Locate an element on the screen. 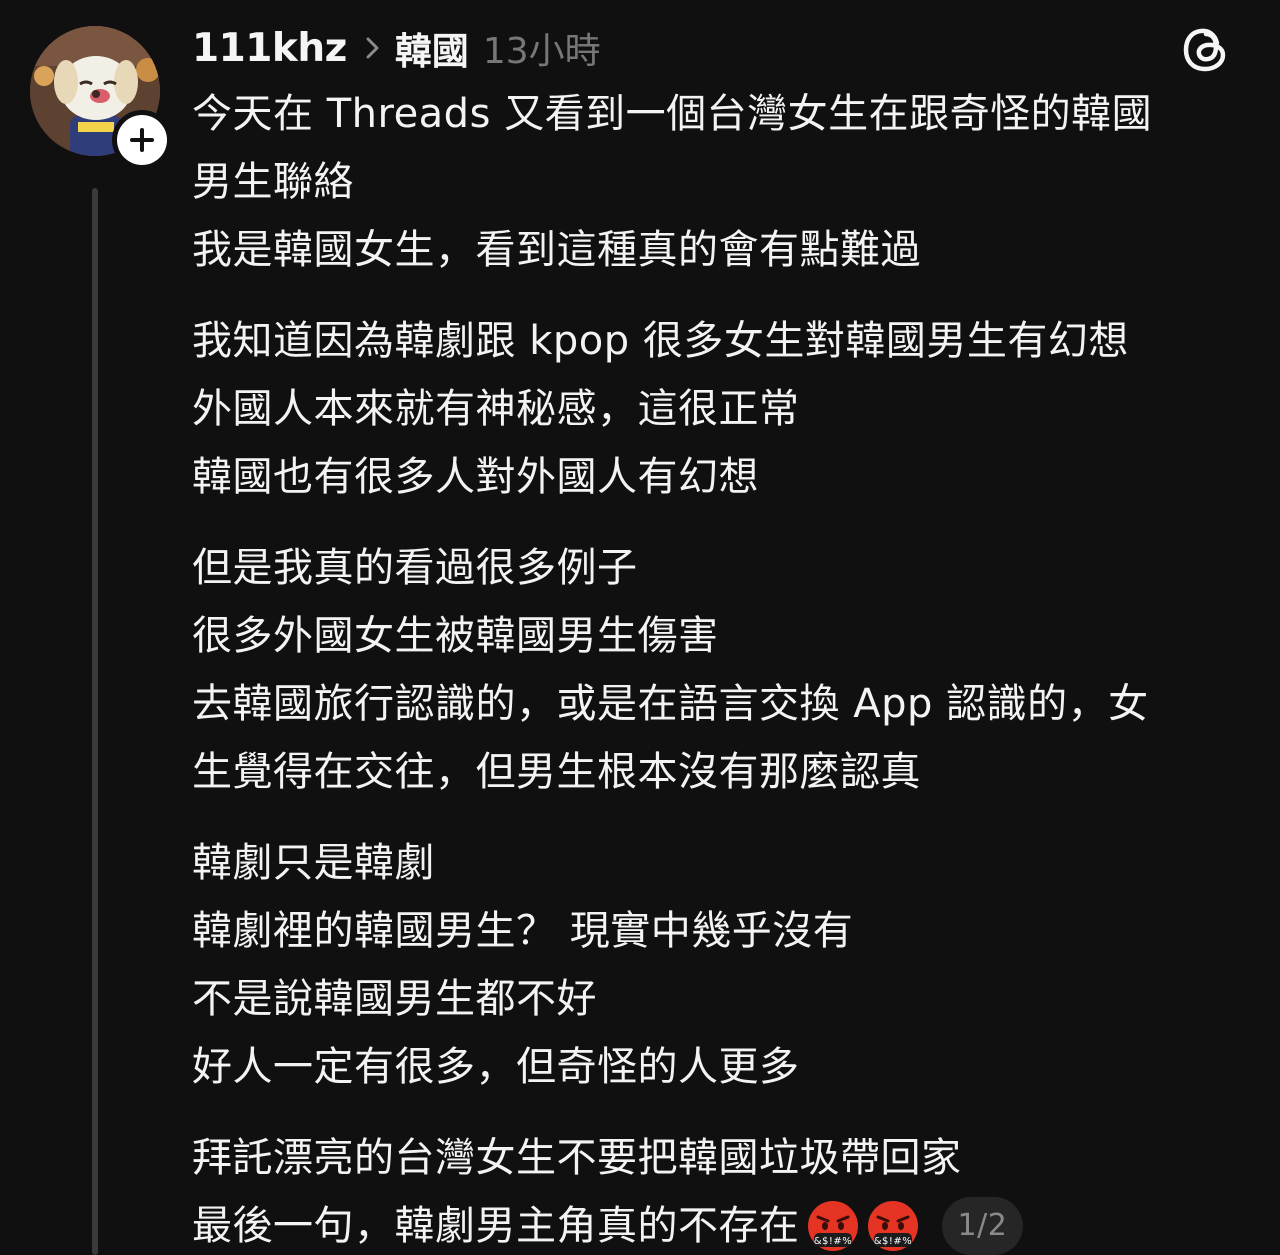 This screenshot has height=1255, width=1280. text-line: 韓國也有很多人對外國人有幻想 is located at coordinates (475, 477).